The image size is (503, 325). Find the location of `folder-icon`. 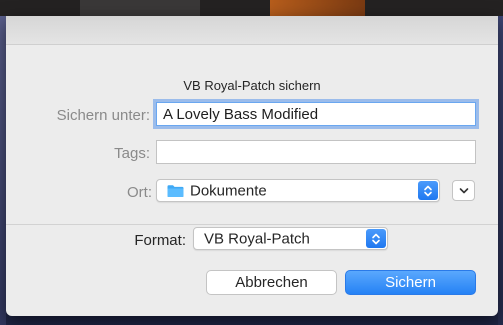

folder-icon is located at coordinates (175, 190).